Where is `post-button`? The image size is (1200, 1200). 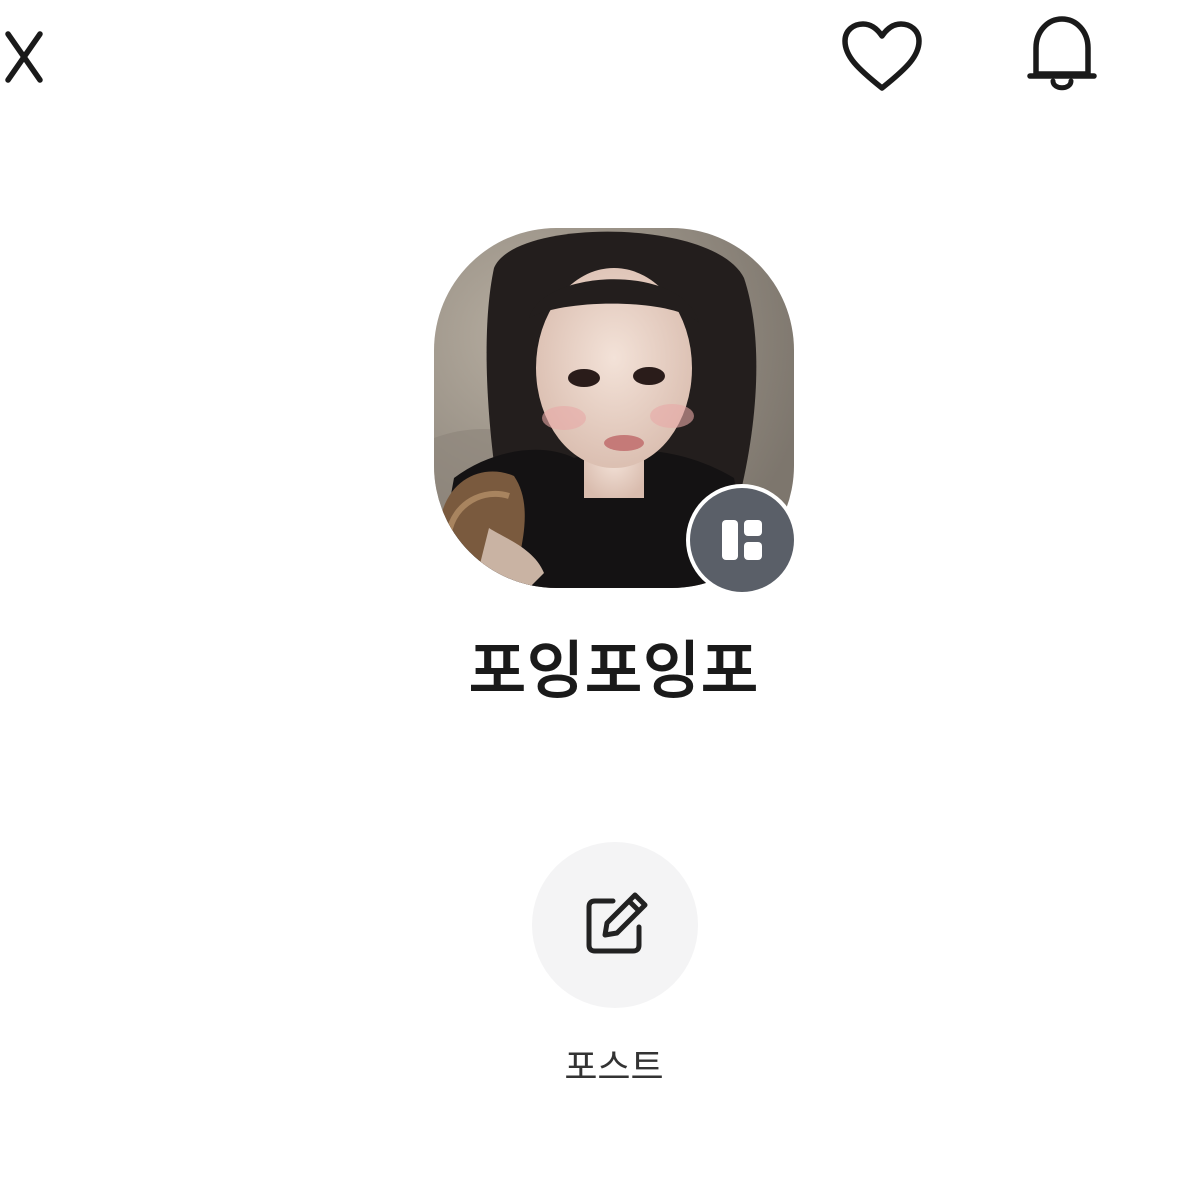
post-button is located at coordinates (615, 925).